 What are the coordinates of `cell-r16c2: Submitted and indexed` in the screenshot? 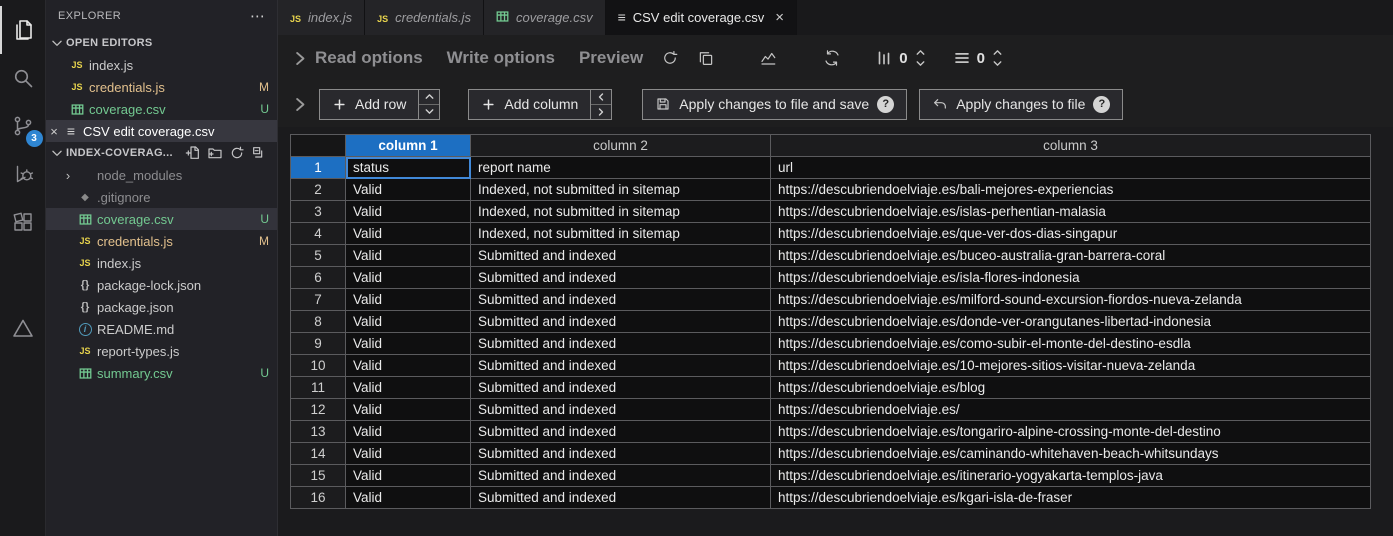 It's located at (620, 497).